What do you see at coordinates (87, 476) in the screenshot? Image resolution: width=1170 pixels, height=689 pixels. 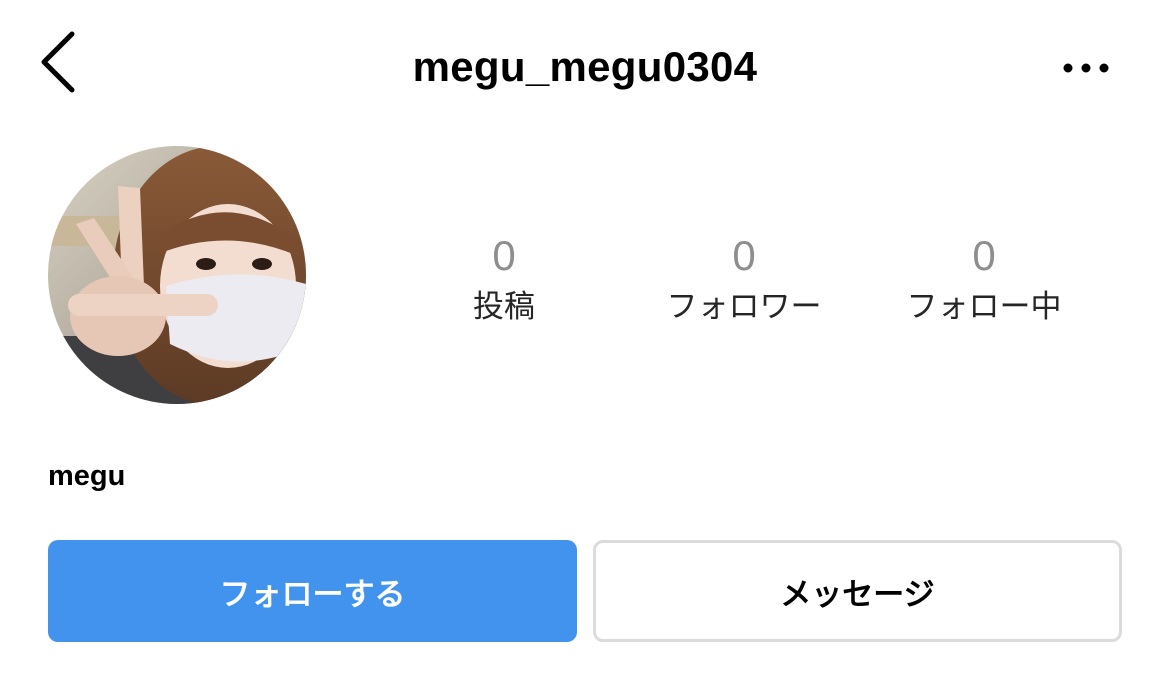 I see `profile-display-name: megu` at bounding box center [87, 476].